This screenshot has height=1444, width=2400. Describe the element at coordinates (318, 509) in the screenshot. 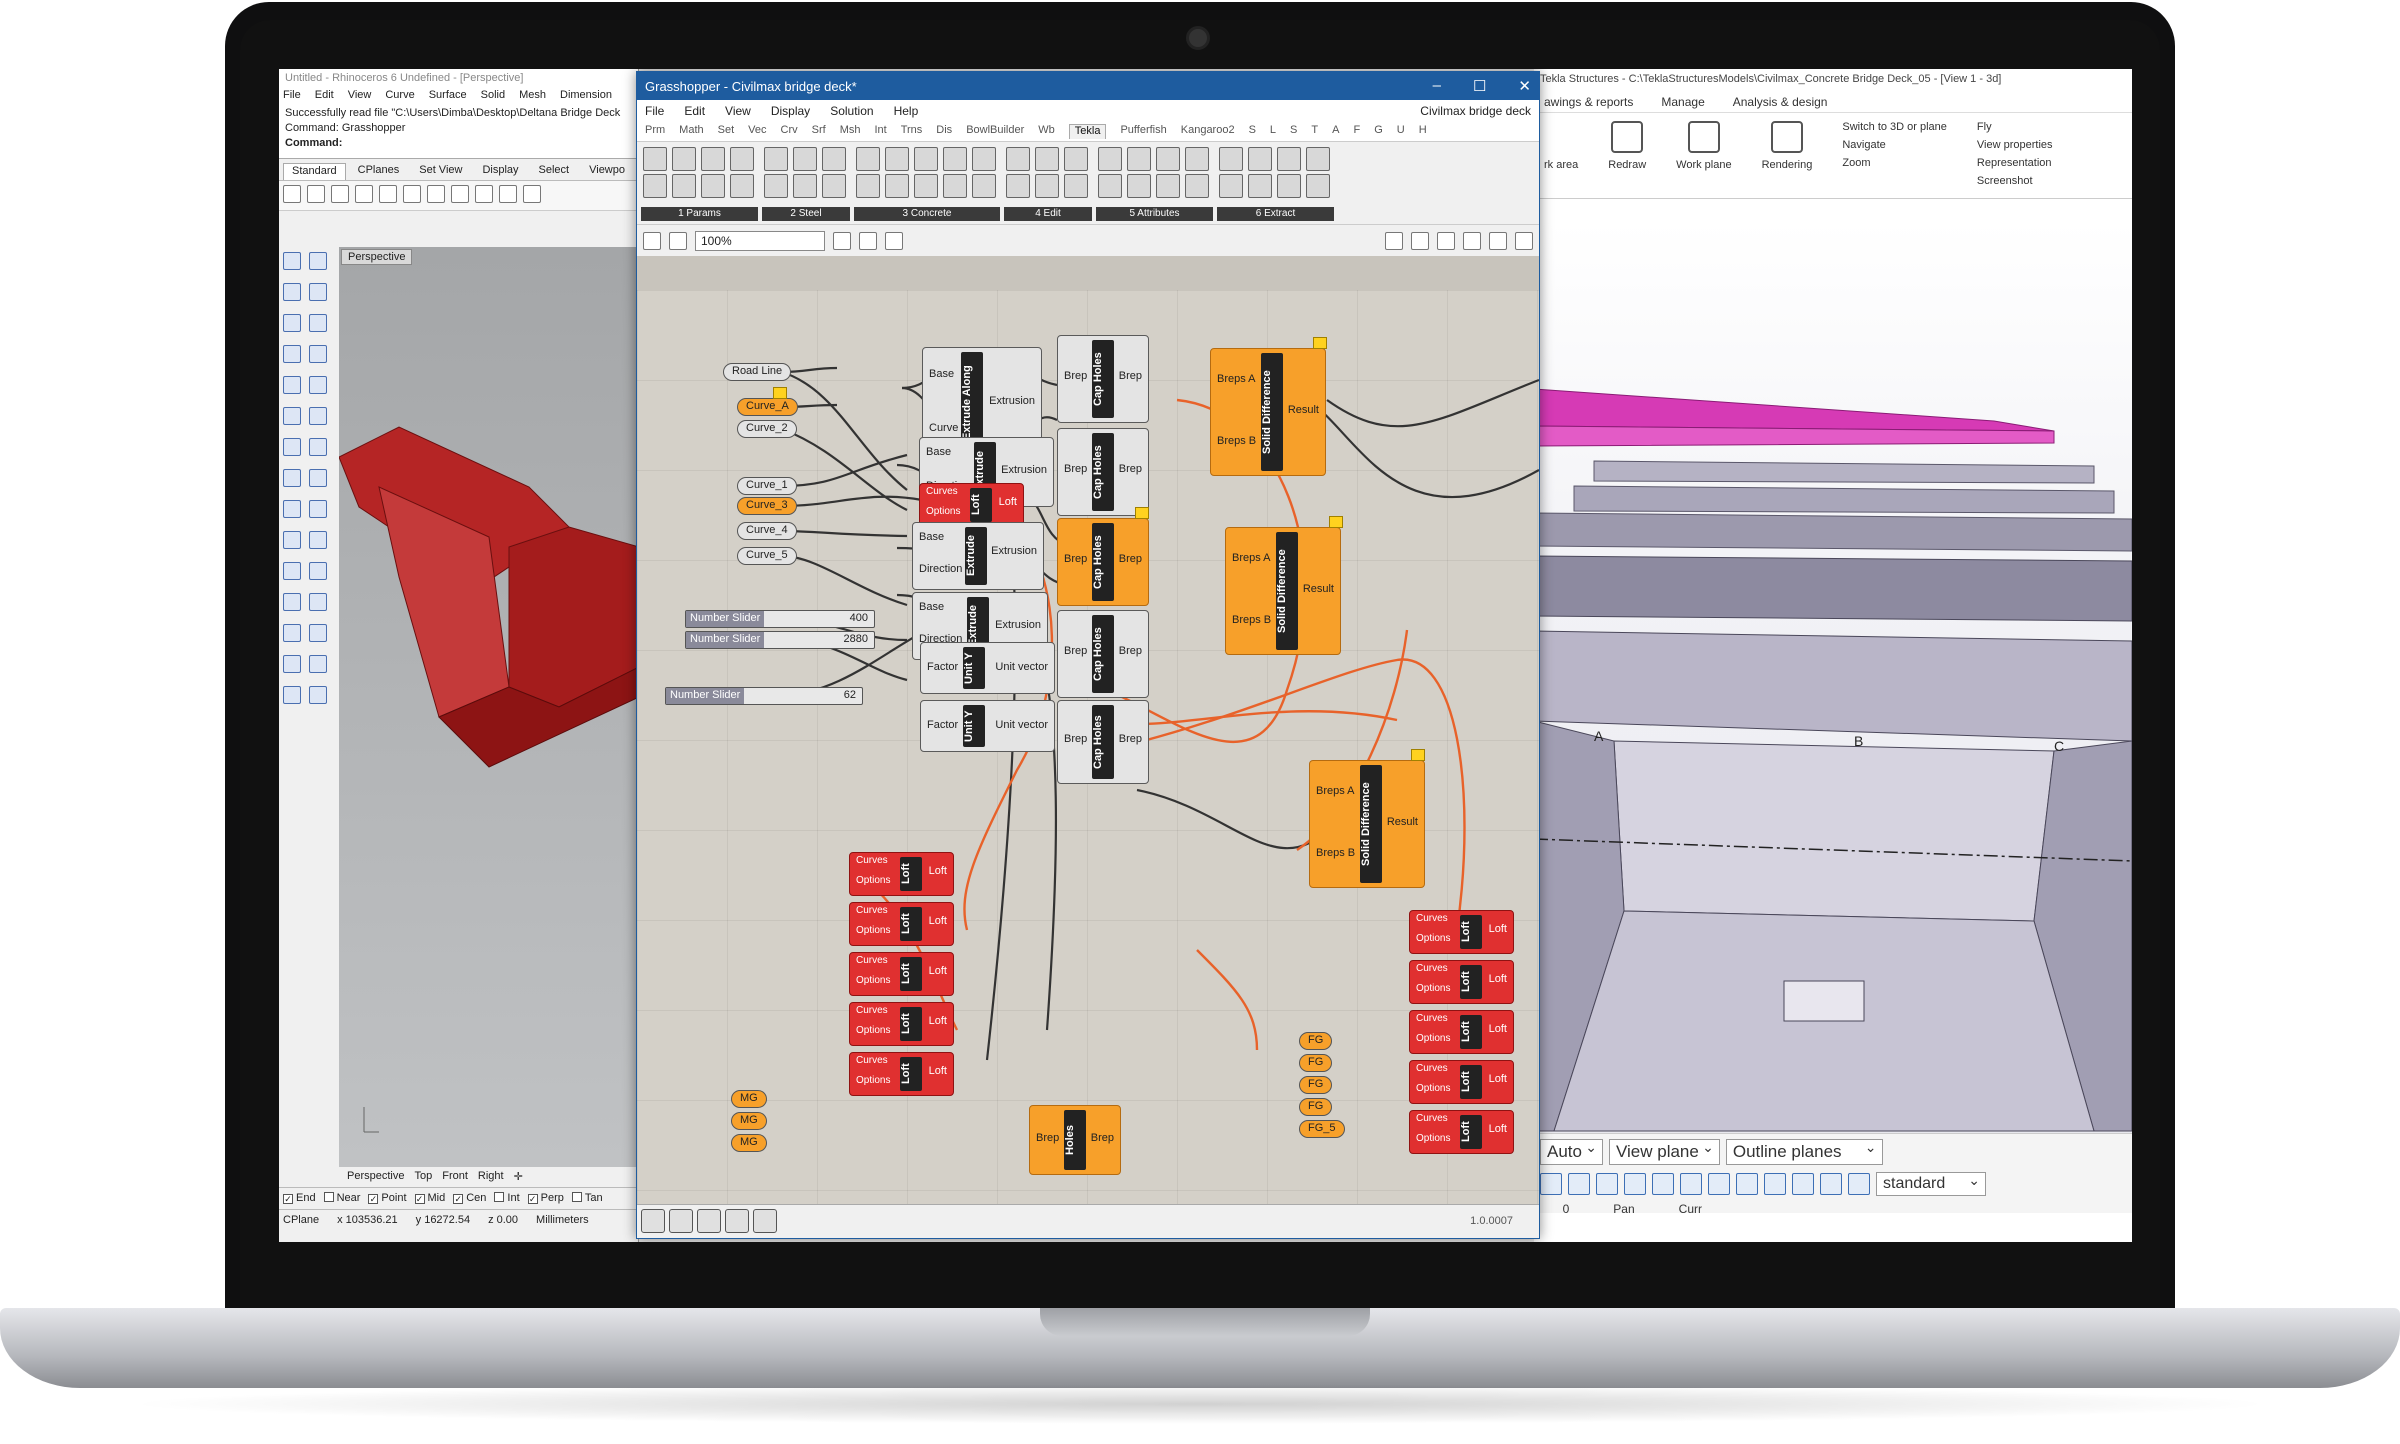

I see `split-icon` at that location.